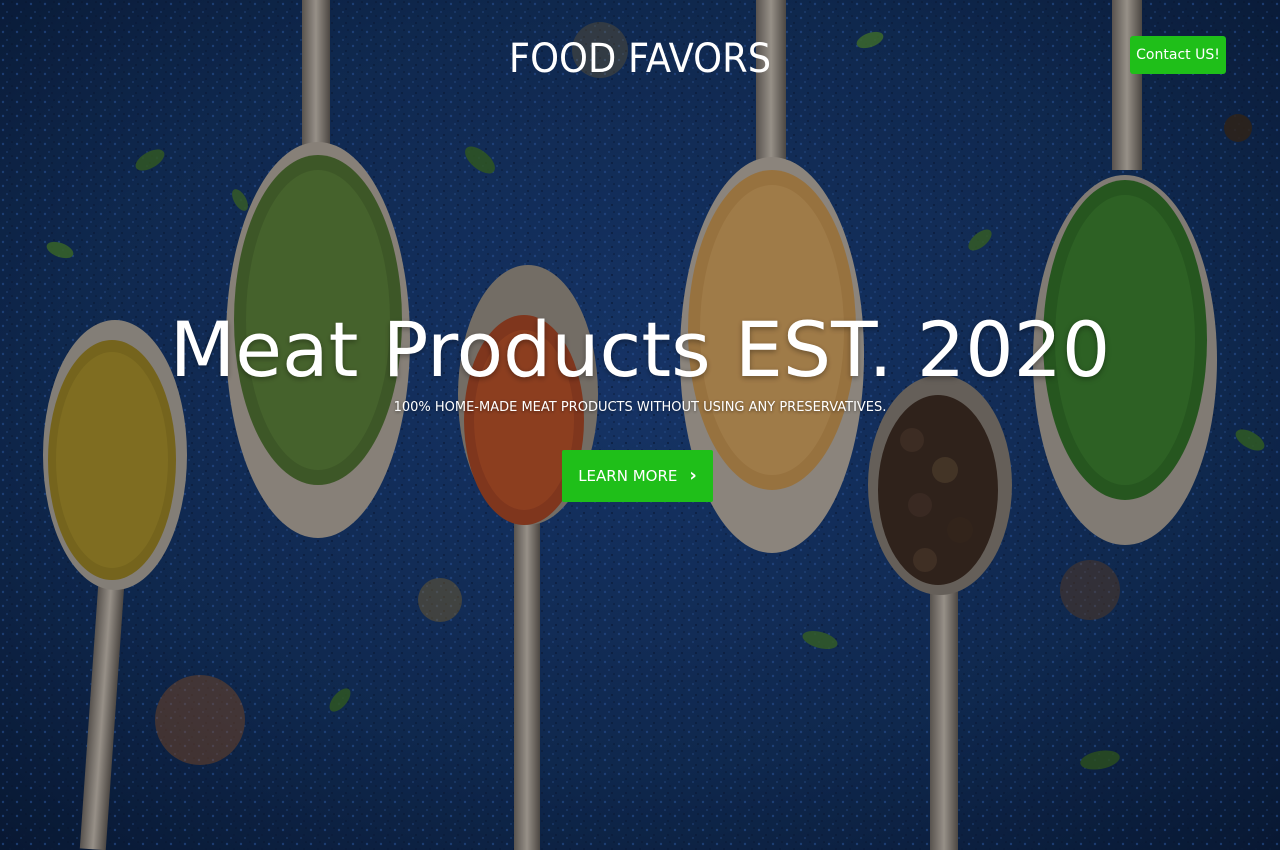 The height and width of the screenshot is (850, 1280). Describe the element at coordinates (640, 59) in the screenshot. I see `brand-logo-text: FOOD FAVORS` at that location.